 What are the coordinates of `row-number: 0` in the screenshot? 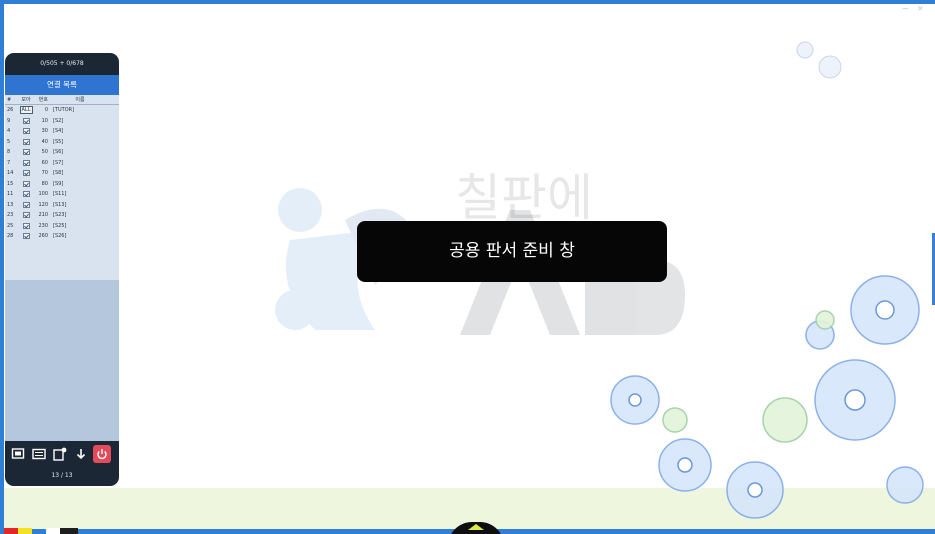 It's located at (46, 110).